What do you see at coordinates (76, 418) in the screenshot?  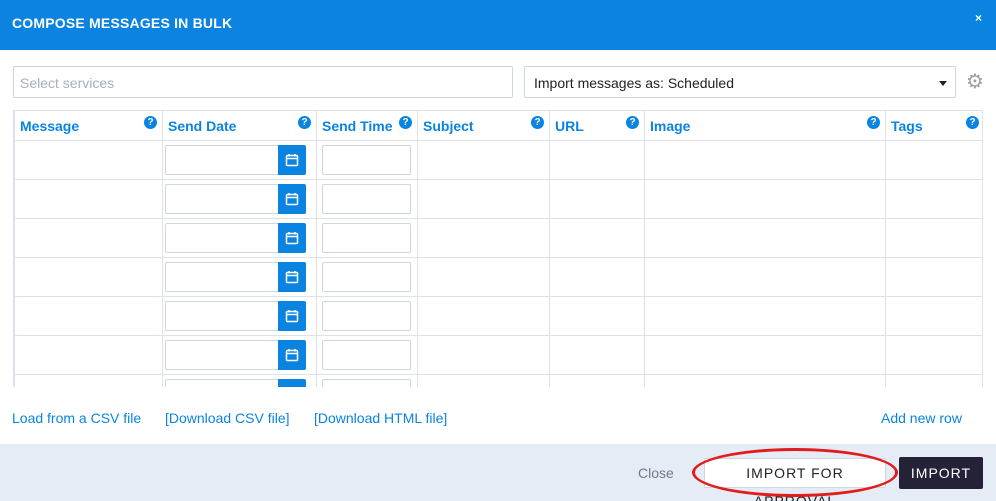 I see `load-csv-link: Load from a CSV file` at bounding box center [76, 418].